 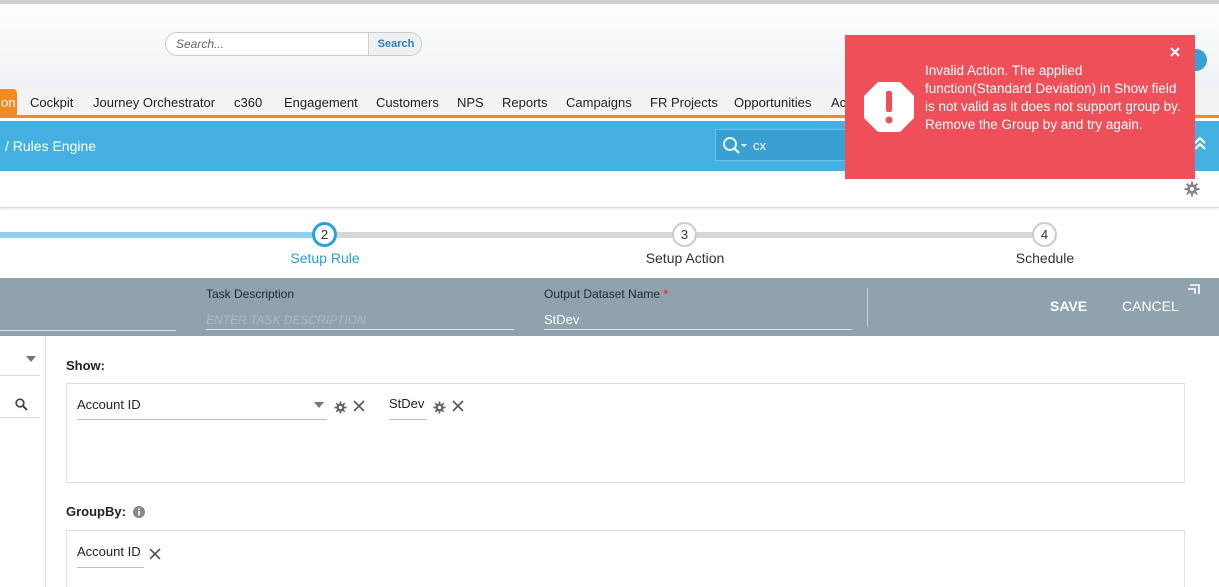 What do you see at coordinates (735, 146) in the screenshot?
I see `search-dropdown-icon` at bounding box center [735, 146].